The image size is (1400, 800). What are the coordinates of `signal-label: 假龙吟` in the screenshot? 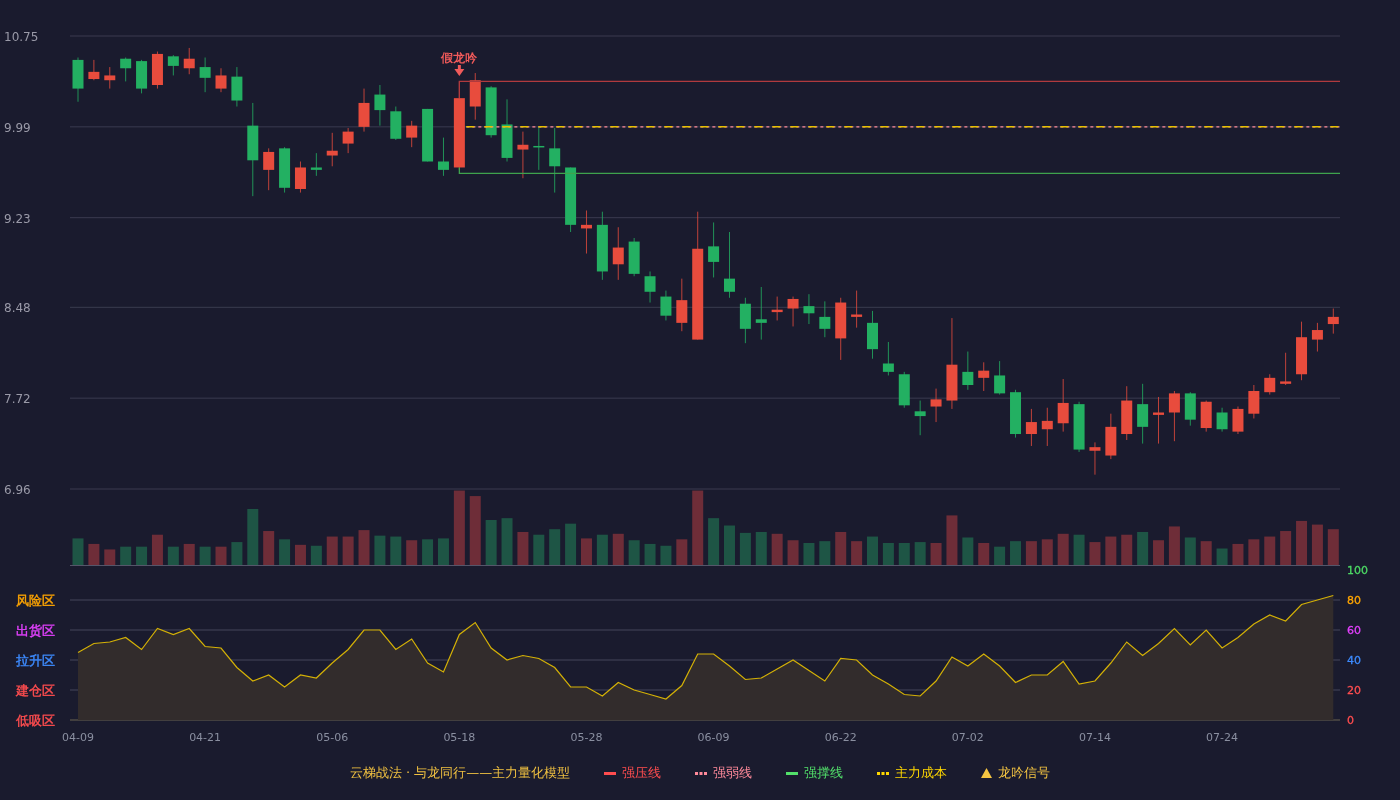 It's located at (459, 58).